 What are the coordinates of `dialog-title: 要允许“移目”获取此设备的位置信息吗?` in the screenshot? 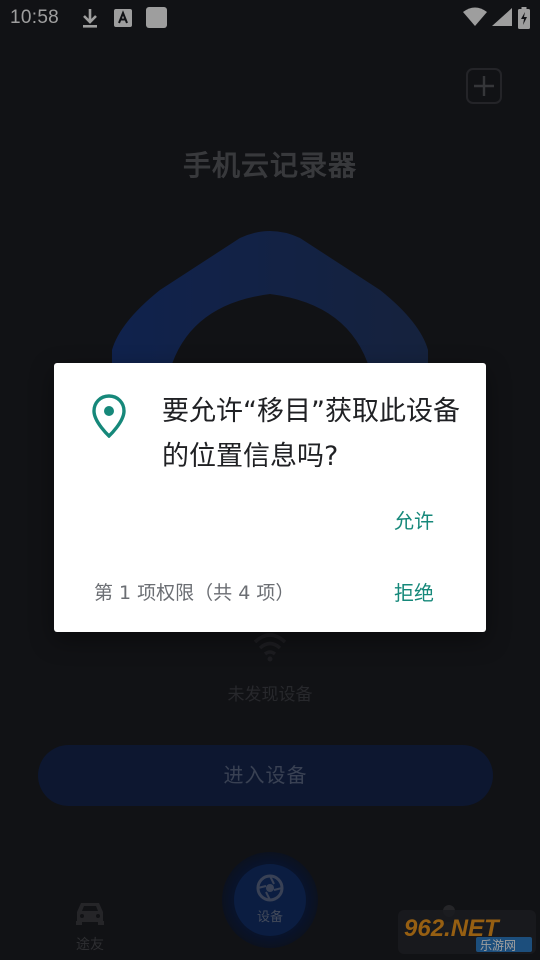 It's located at (311, 434).